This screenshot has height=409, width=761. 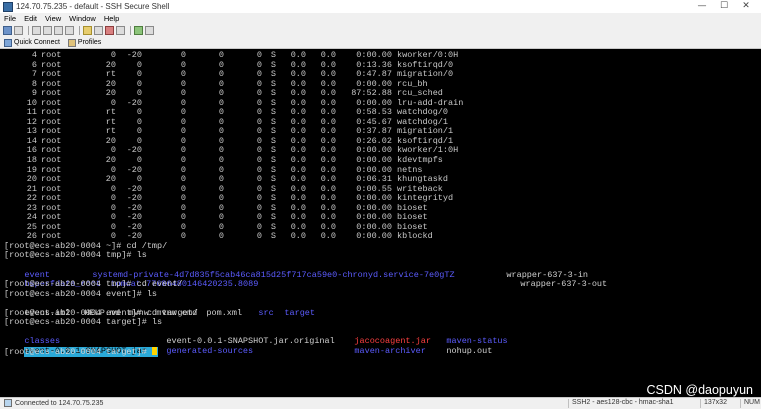 What do you see at coordinates (266, 312) in the screenshot?
I see `dir-entry: src` at bounding box center [266, 312].